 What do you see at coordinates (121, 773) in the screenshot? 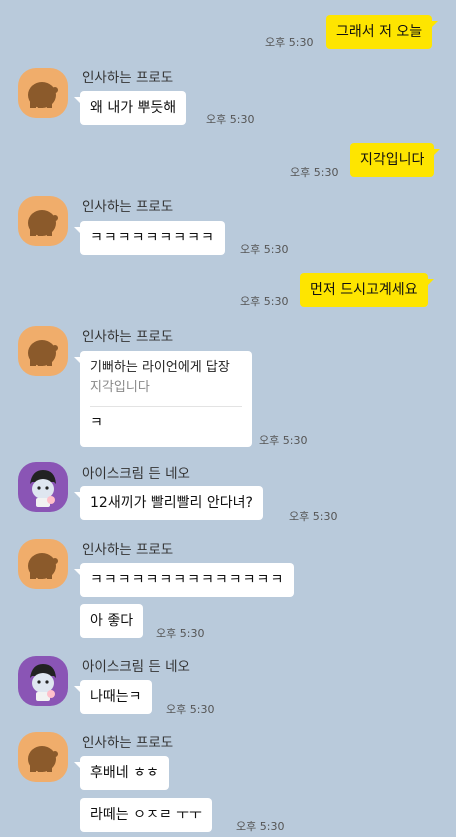
I see `message-bubble: 후배네 ㅎㅎ` at bounding box center [121, 773].